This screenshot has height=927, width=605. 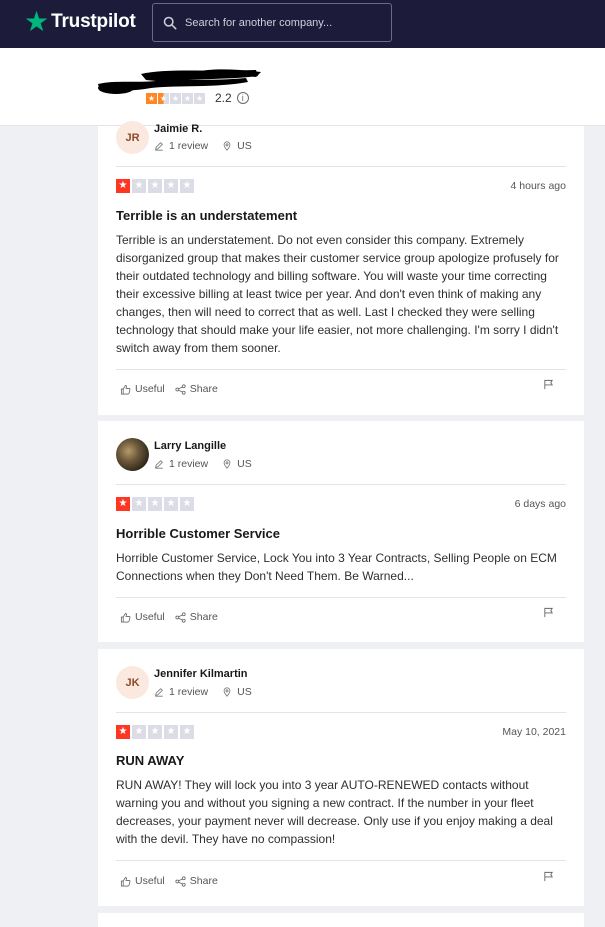 What do you see at coordinates (198, 533) in the screenshot?
I see `review-title: Horrible Customer Service` at bounding box center [198, 533].